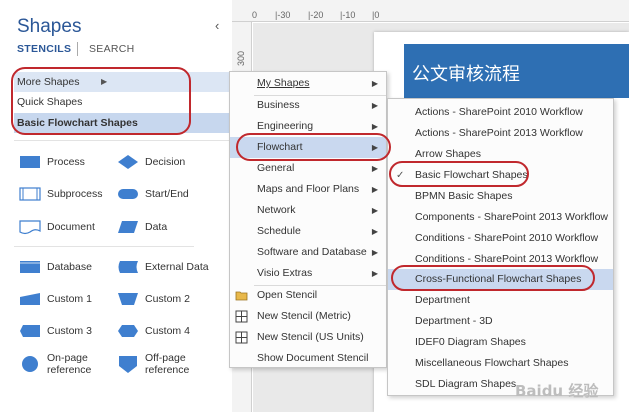  What do you see at coordinates (276, 210) in the screenshot?
I see `menu-item-label: Network` at bounding box center [276, 210].